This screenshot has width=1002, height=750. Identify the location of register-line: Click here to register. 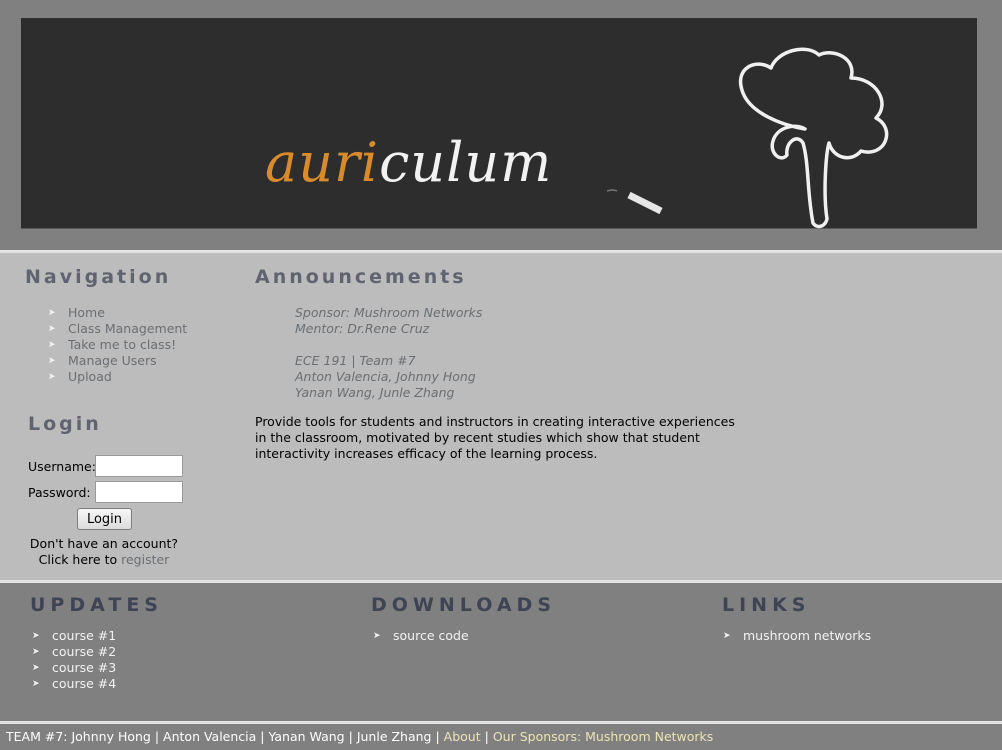
(104, 560).